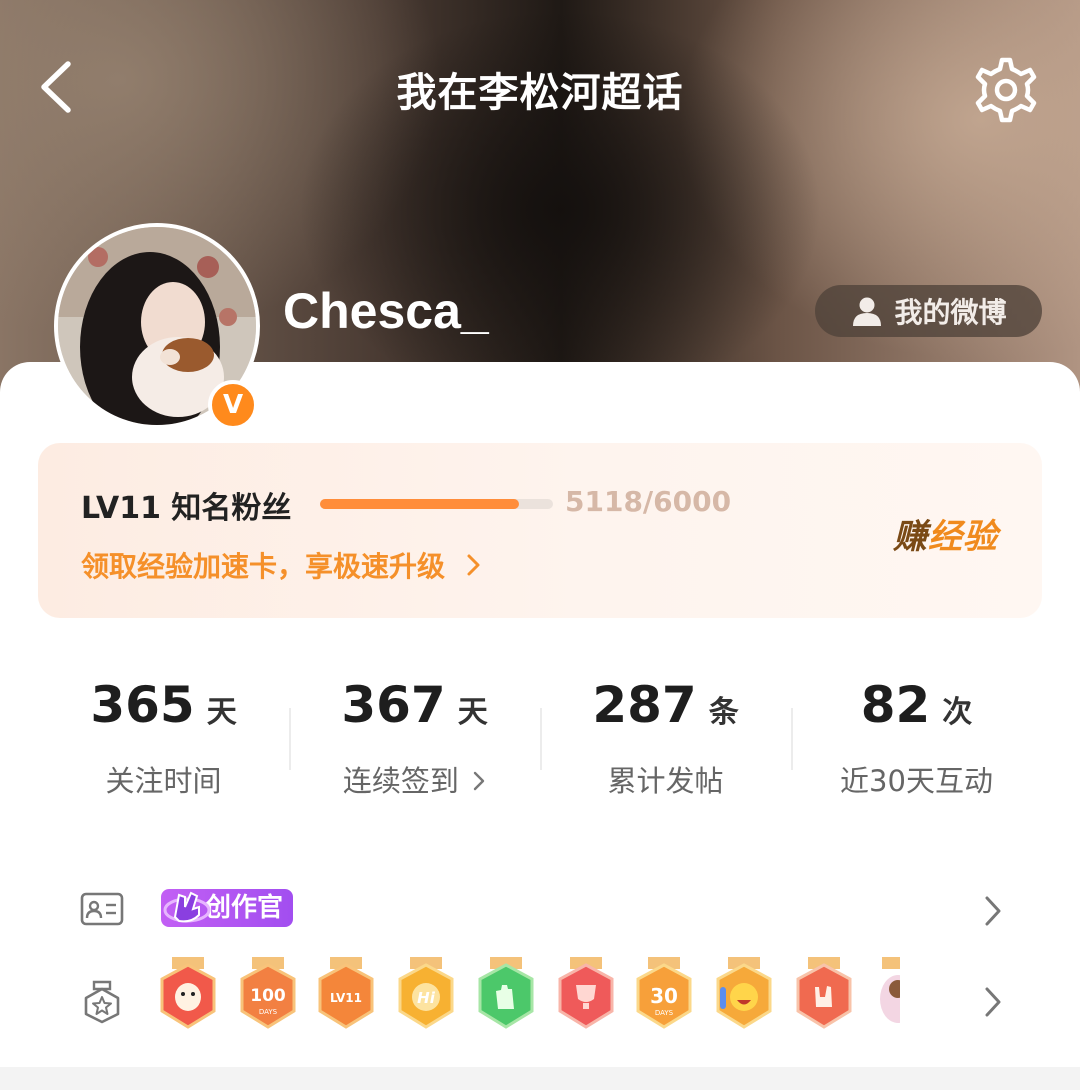 This screenshot has height=1090, width=1080. Describe the element at coordinates (744, 996) in the screenshot. I see `laughing-medal` at that location.